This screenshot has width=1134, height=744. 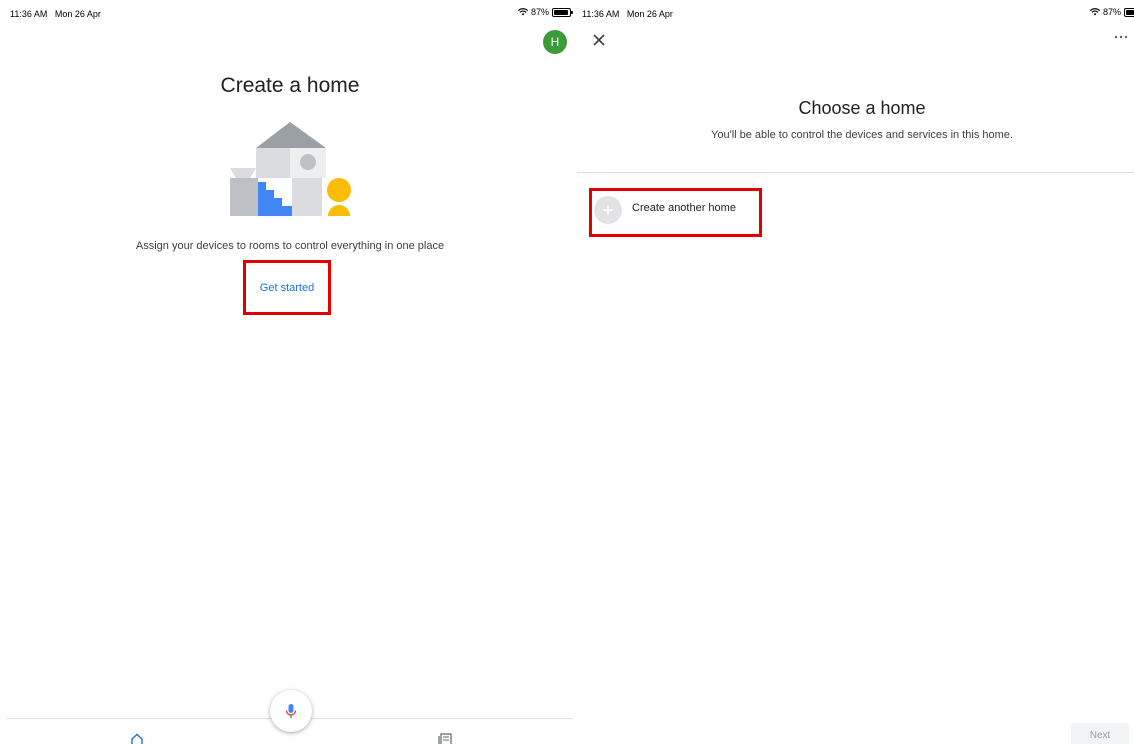 I want to click on mic-button, so click(x=291, y=711).